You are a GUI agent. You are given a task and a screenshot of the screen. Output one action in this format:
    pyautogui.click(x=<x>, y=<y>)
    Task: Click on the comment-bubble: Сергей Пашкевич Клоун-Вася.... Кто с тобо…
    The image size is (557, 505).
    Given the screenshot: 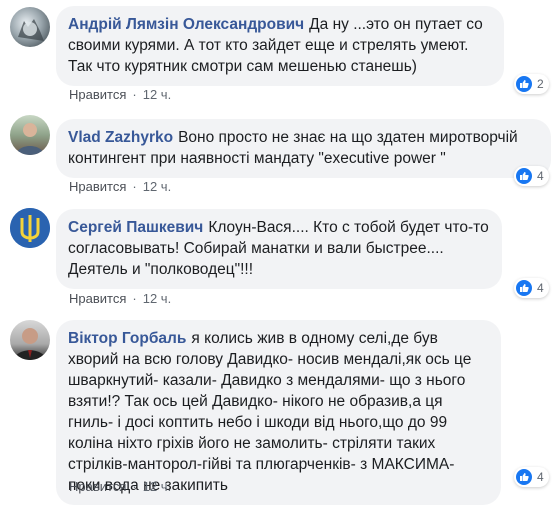 What is the action you would take?
    pyautogui.click(x=279, y=249)
    